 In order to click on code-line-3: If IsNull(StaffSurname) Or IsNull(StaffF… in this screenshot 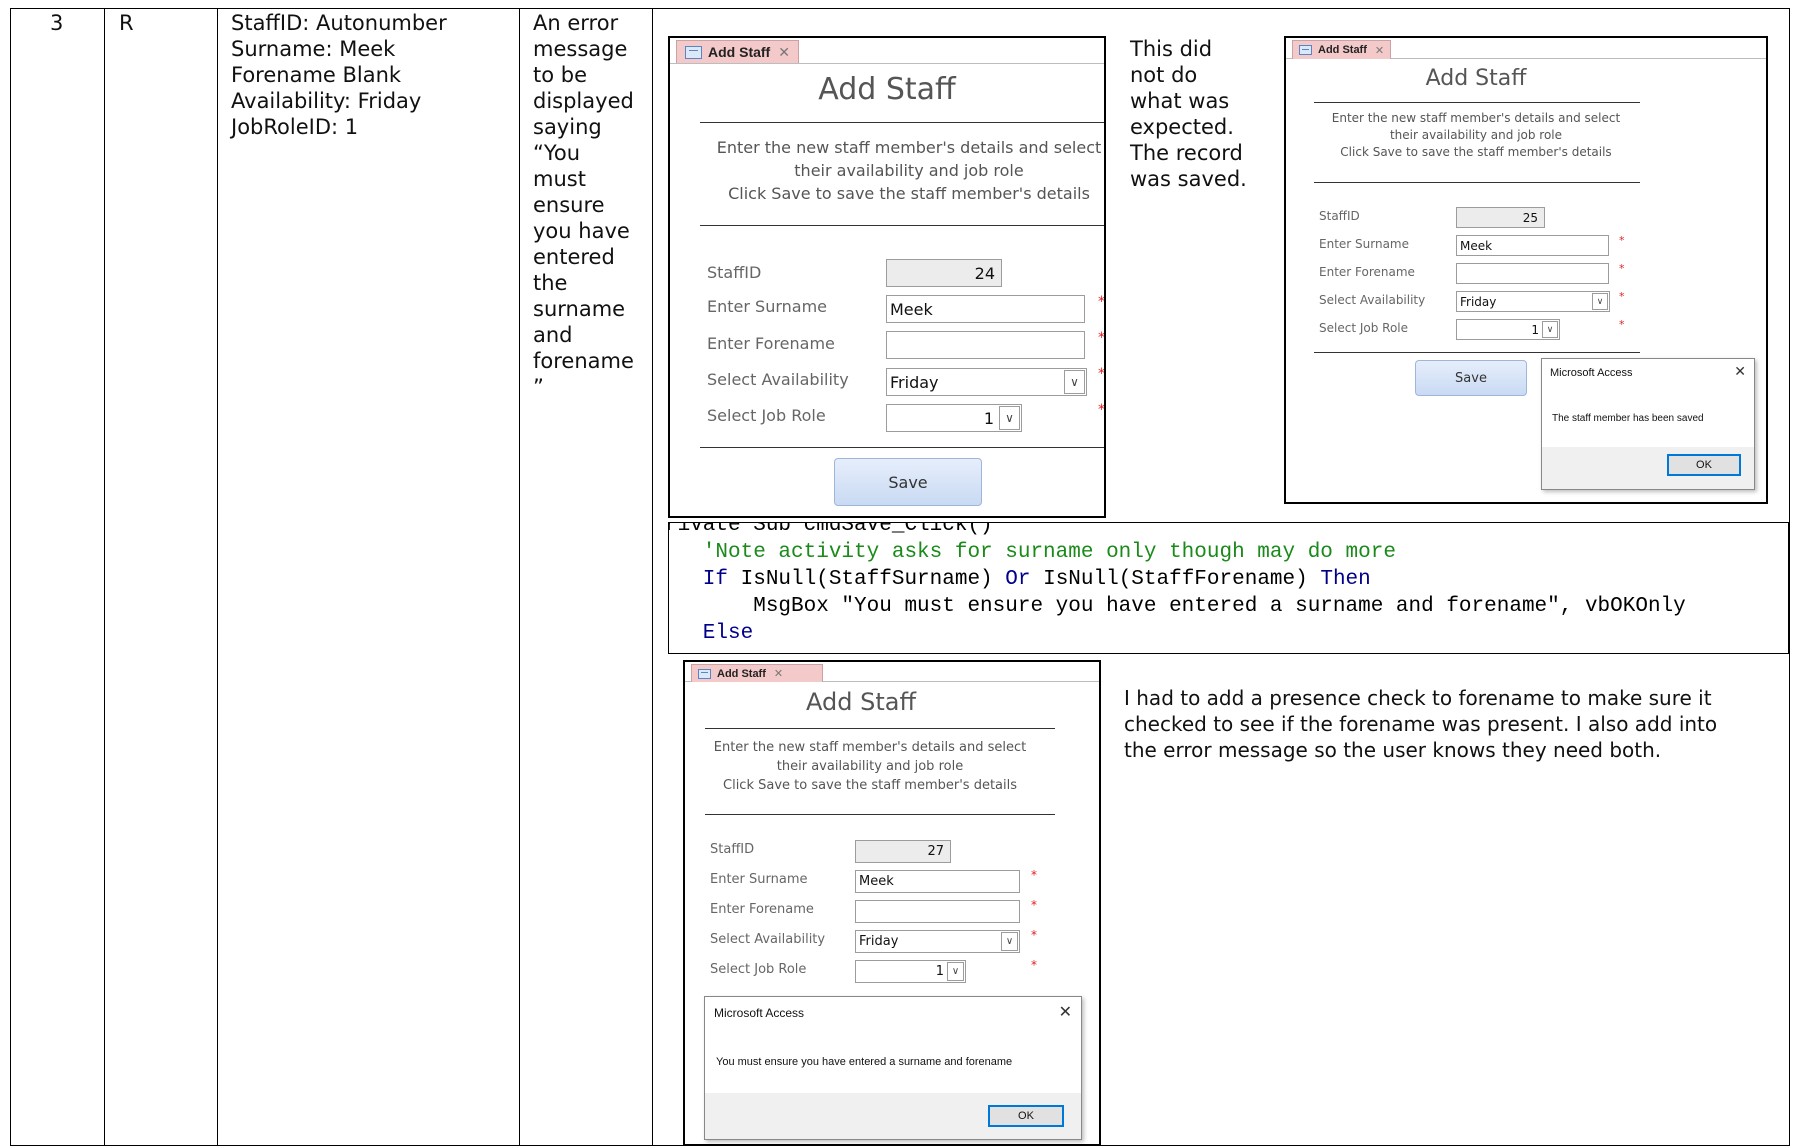, I will do `click(1019, 579)`.